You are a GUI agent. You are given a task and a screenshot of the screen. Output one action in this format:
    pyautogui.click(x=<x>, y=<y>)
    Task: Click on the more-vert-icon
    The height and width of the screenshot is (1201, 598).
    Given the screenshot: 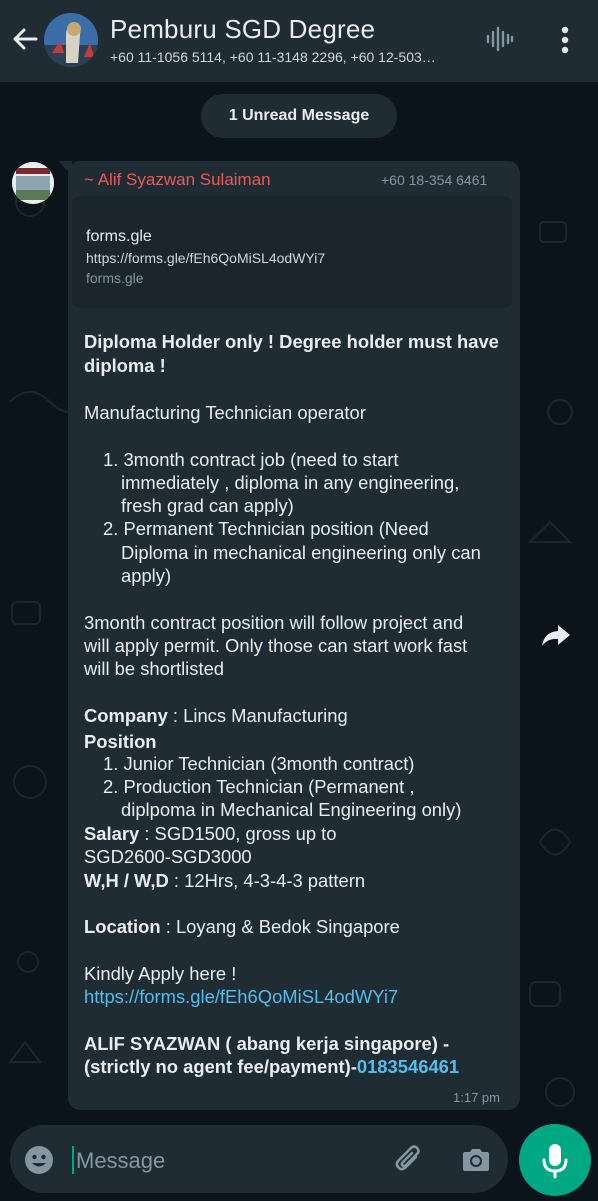 What is the action you would take?
    pyautogui.click(x=565, y=40)
    